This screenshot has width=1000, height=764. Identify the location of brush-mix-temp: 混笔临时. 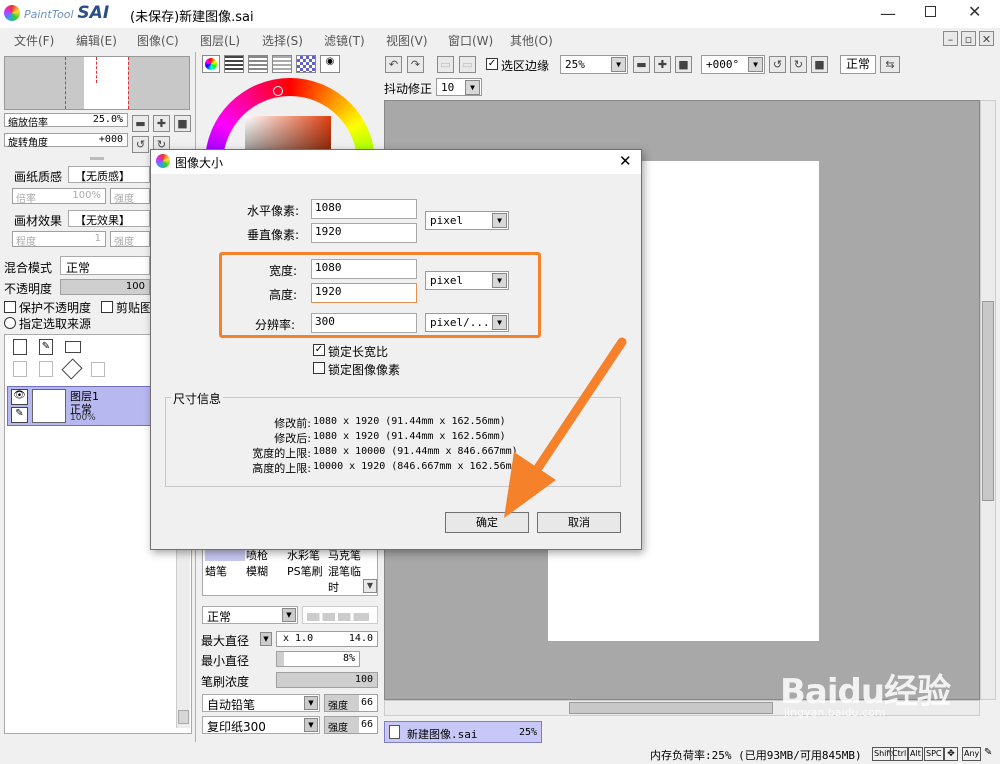
(345, 579).